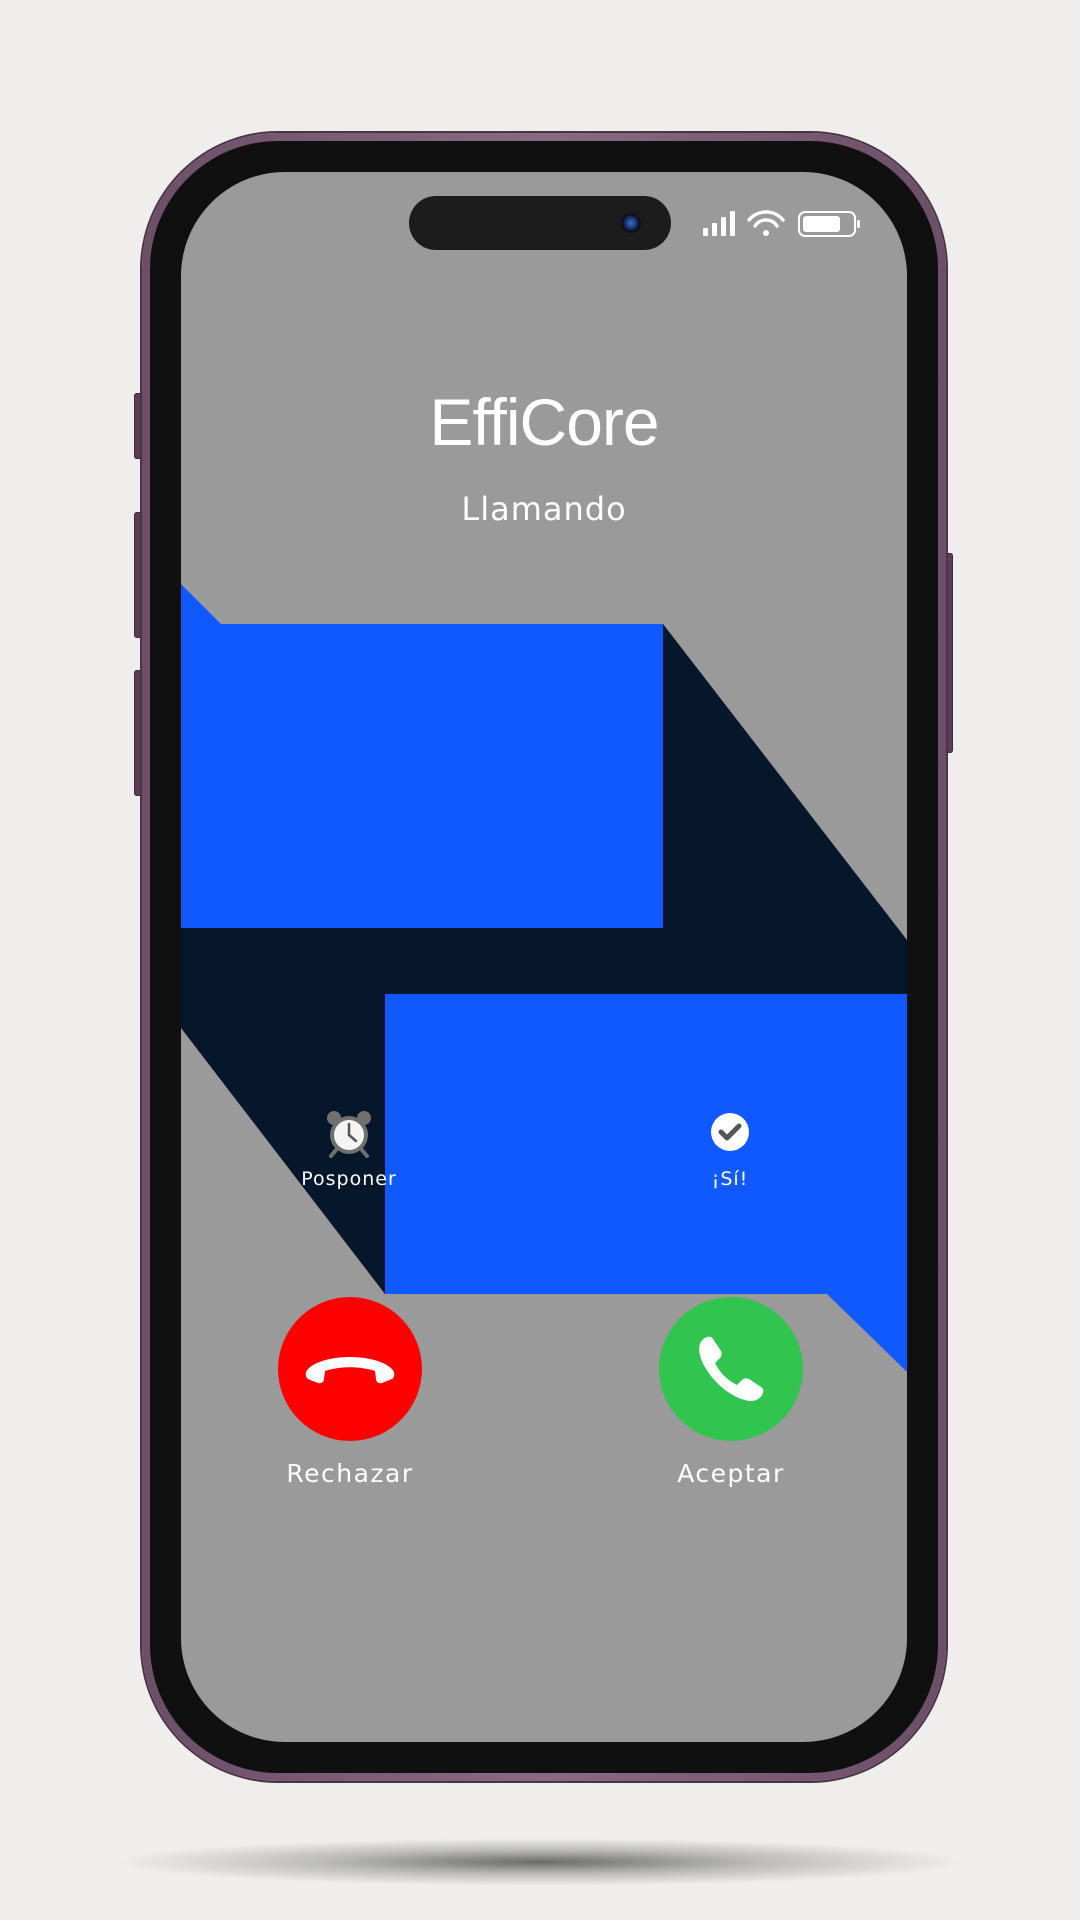 This screenshot has height=1920, width=1080. What do you see at coordinates (766, 223) in the screenshot?
I see `wifi-icon` at bounding box center [766, 223].